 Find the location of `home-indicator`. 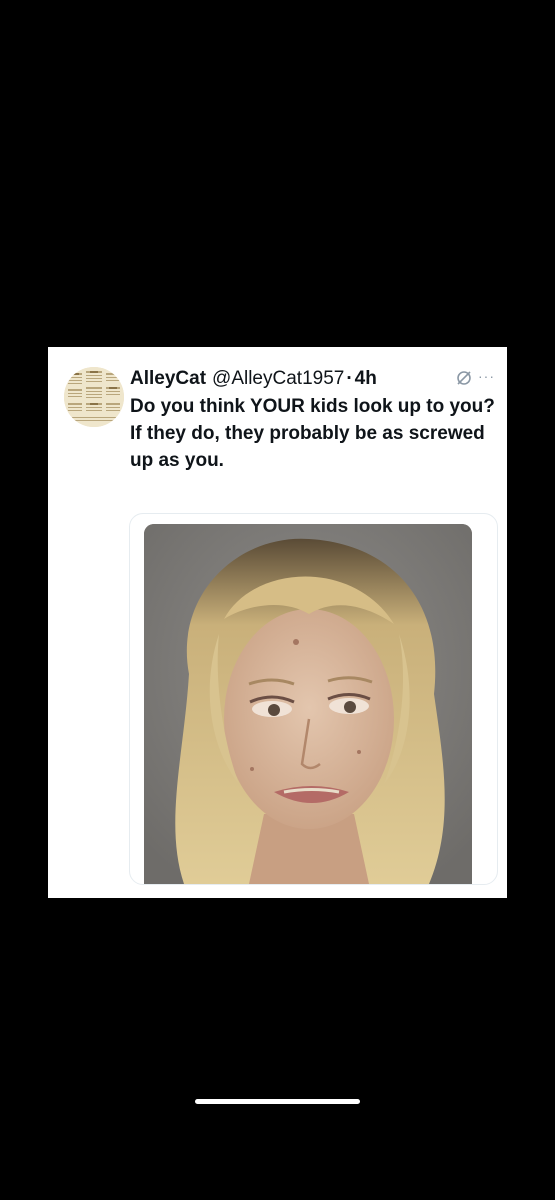

home-indicator is located at coordinates (277, 1101).